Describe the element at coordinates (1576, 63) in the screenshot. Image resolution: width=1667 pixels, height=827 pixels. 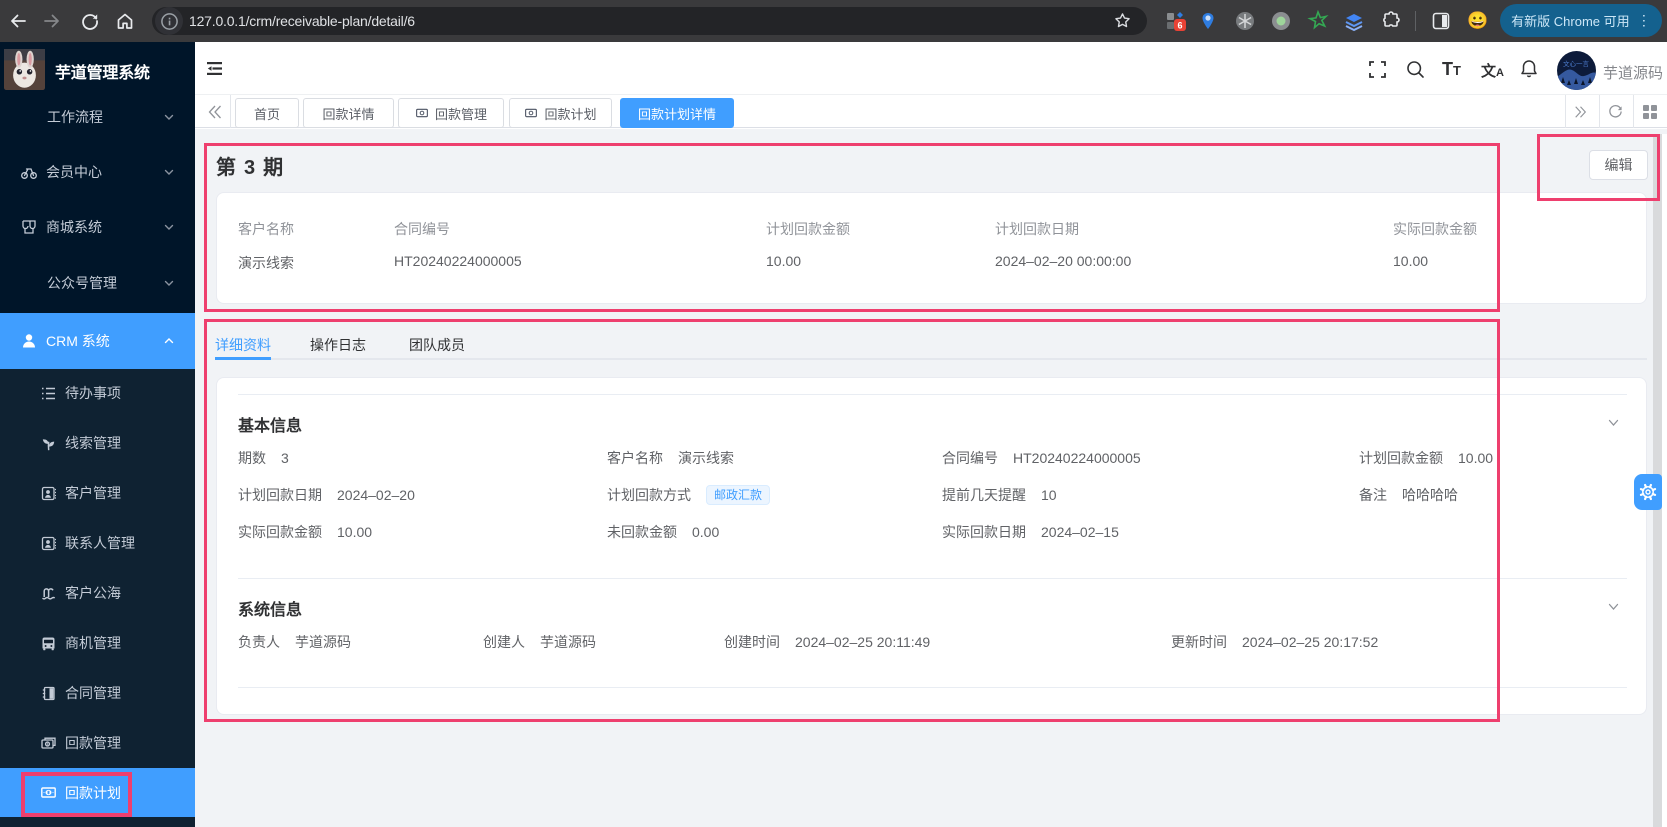
I see `svg-text: 文心一言` at that location.